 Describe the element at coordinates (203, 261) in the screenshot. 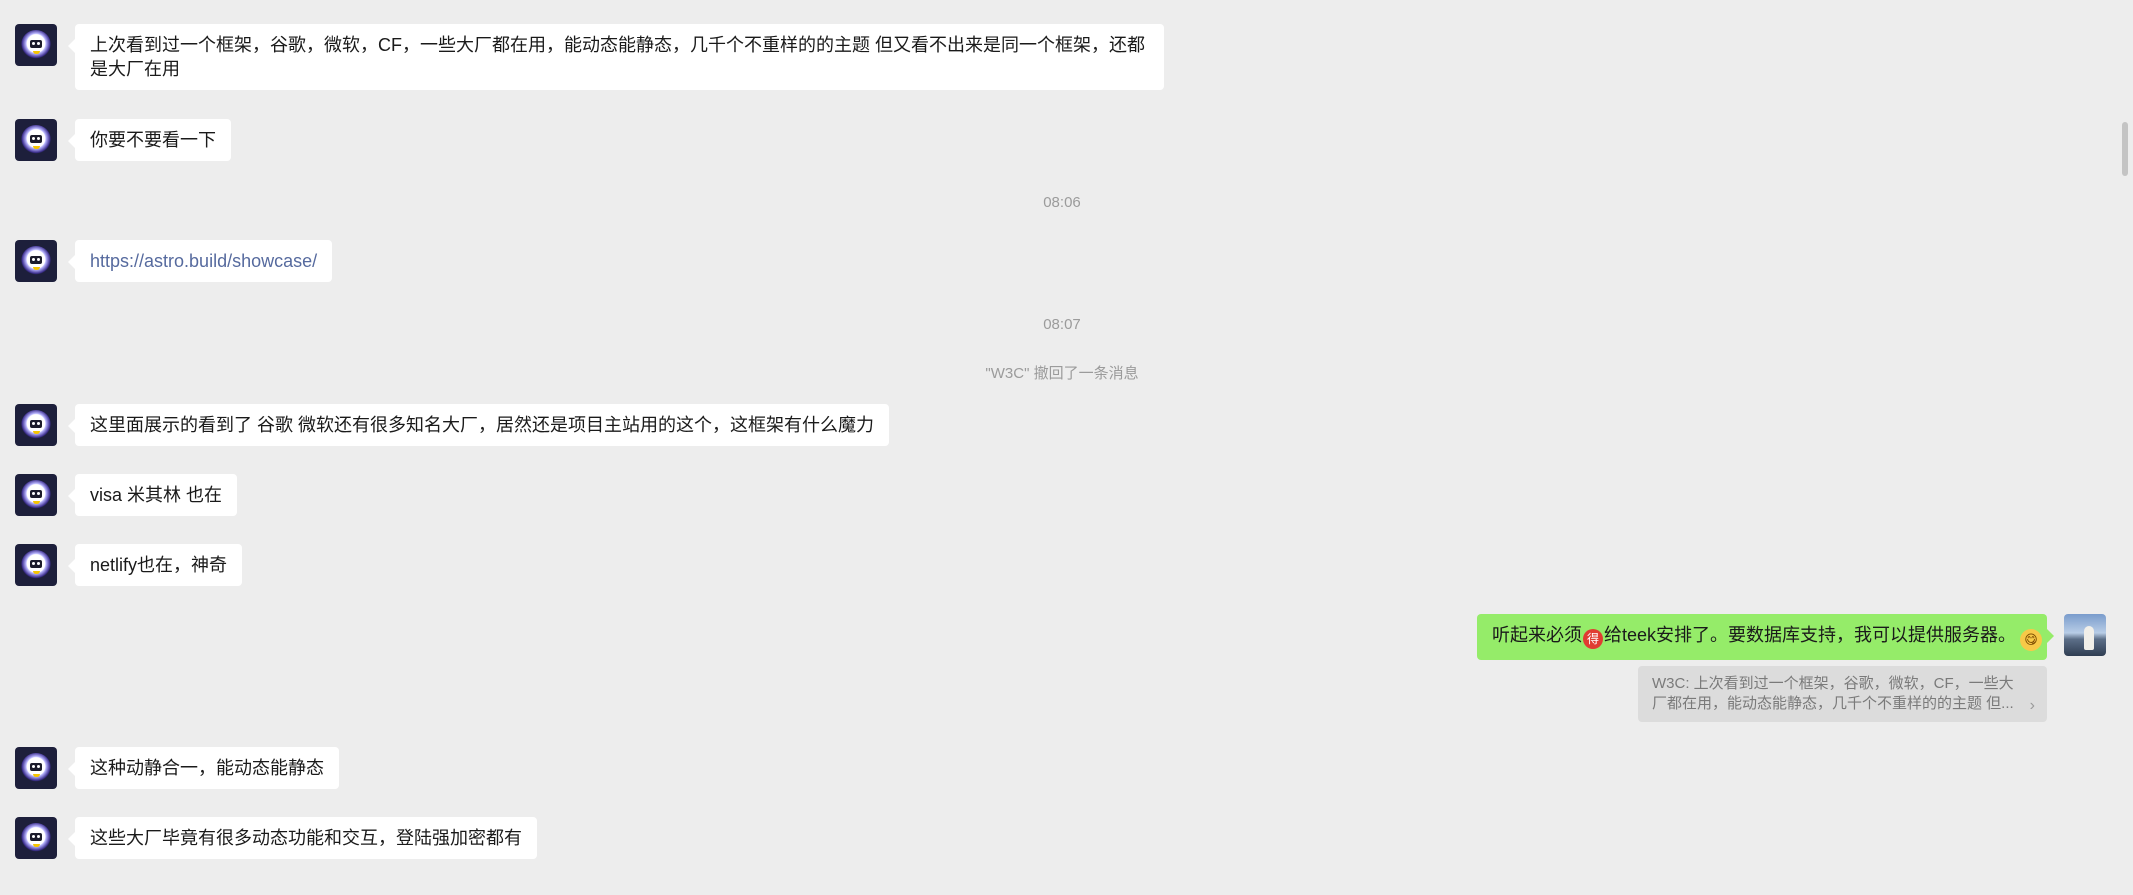

I see `message-link: https://astro.build/showcase/` at that location.